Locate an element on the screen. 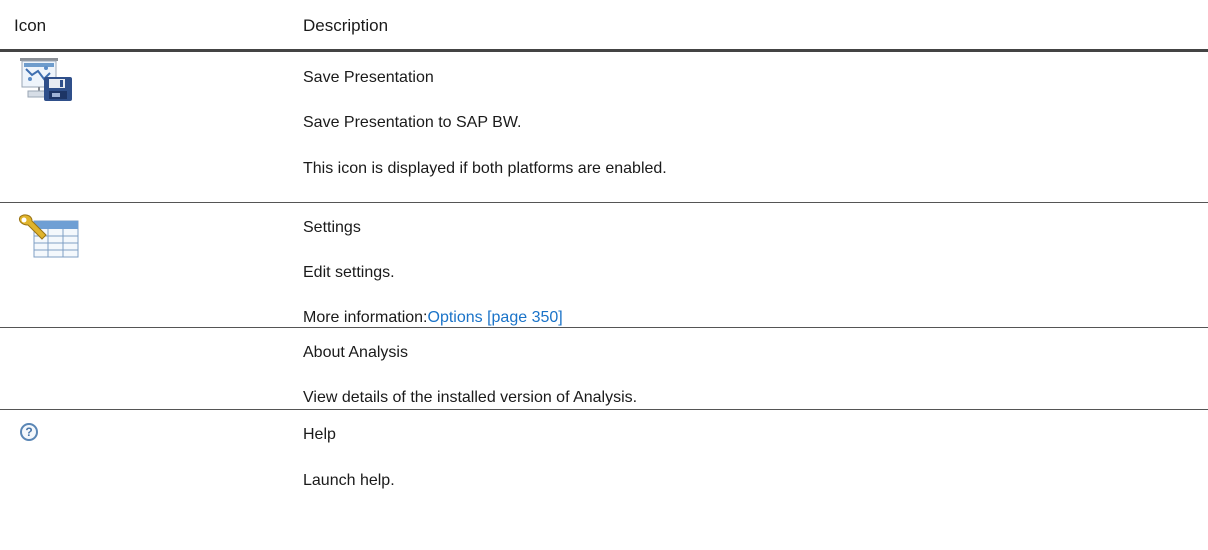 This screenshot has height=550, width=1208. column-header-description: Description is located at coordinates (346, 25).